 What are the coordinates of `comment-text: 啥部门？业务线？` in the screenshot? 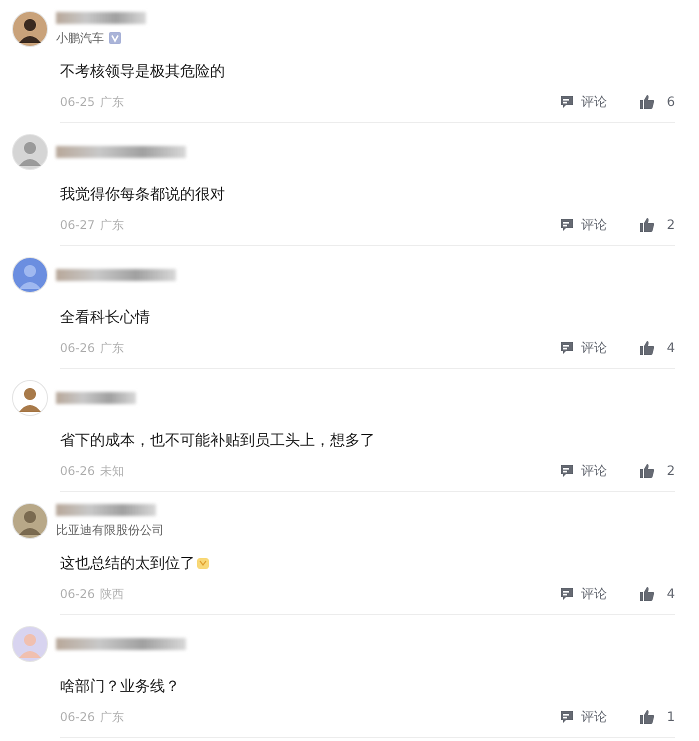 It's located at (120, 686).